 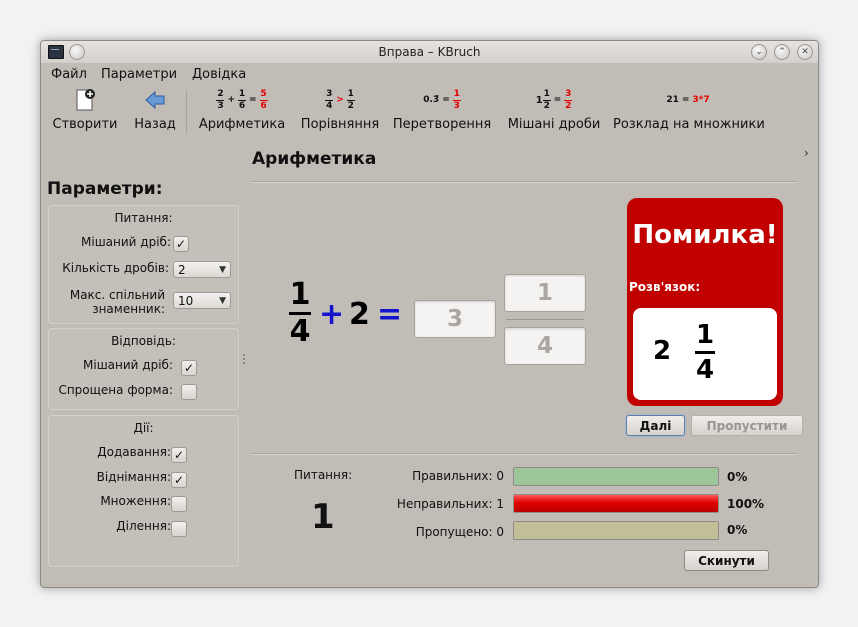 I want to click on conversion-label: Перетворення, so click(x=442, y=124).